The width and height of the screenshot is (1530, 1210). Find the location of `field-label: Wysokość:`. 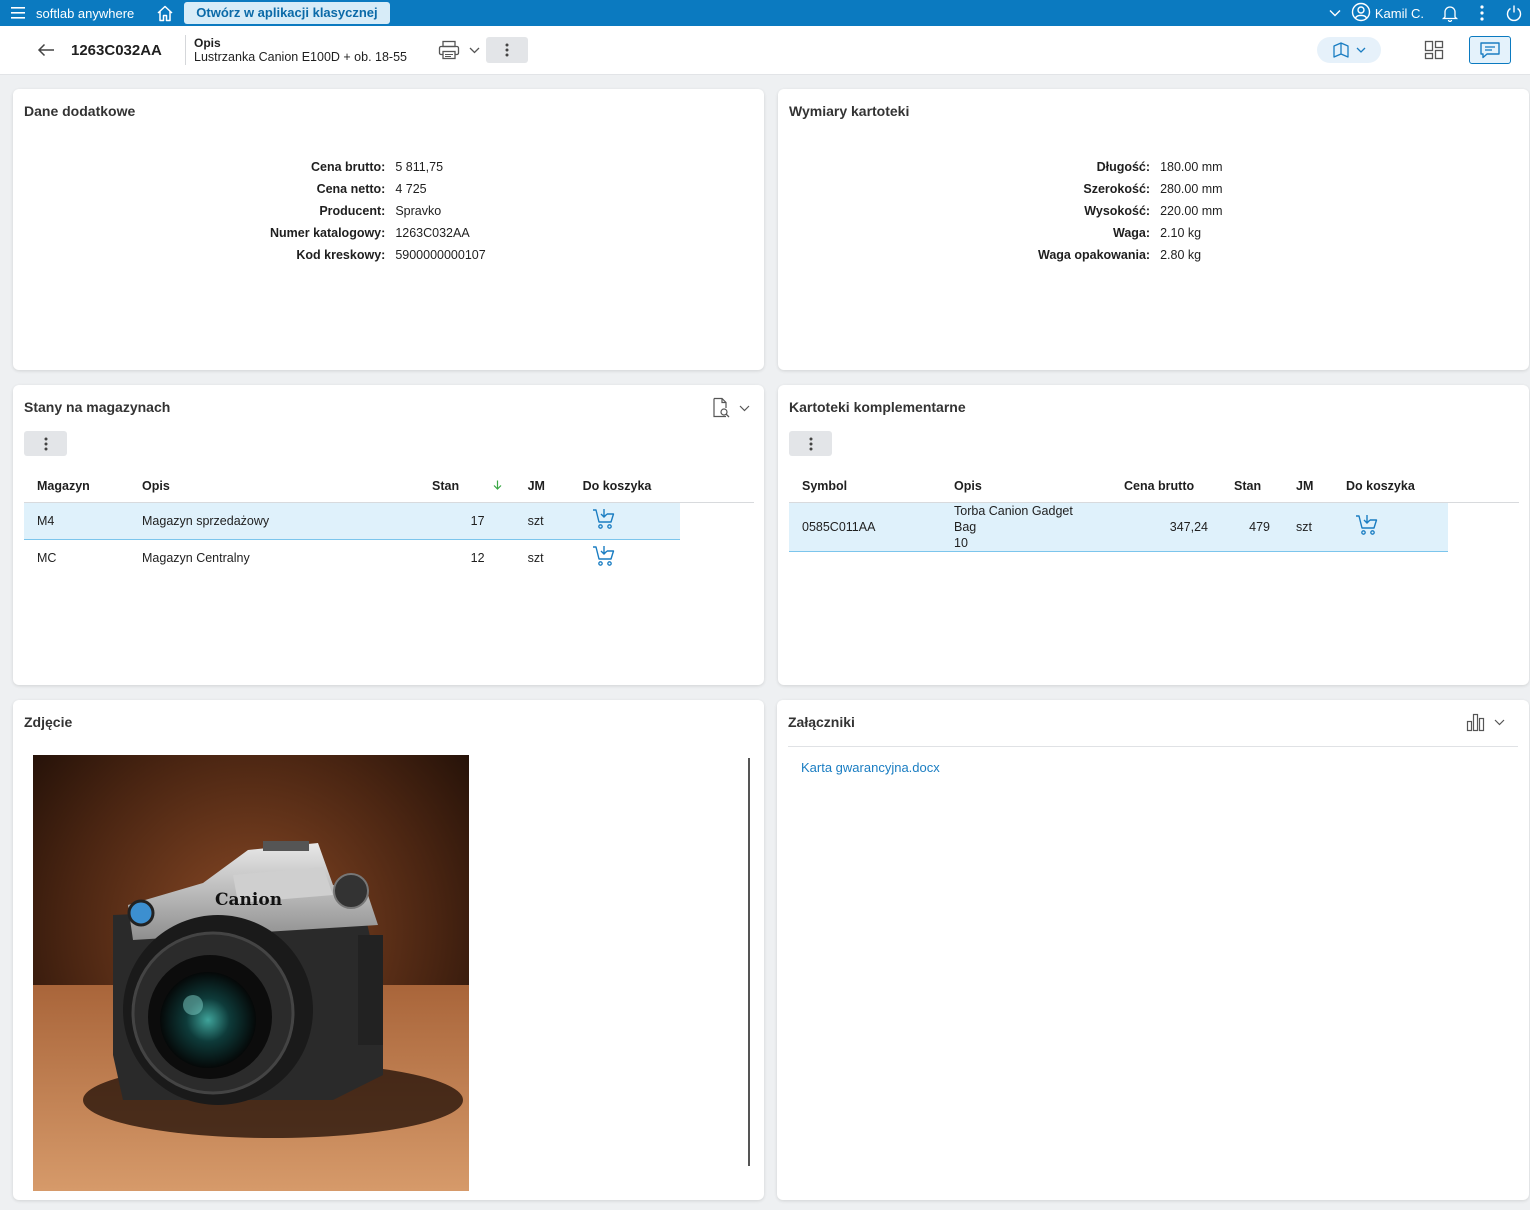

field-label: Wysokość: is located at coordinates (1117, 211).